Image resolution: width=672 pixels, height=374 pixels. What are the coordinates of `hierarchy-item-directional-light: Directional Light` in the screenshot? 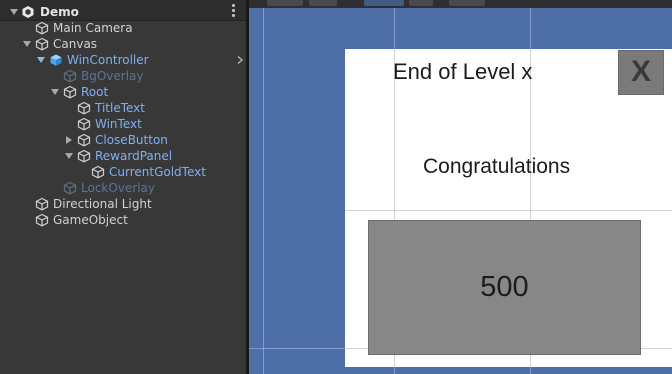 It's located at (115, 204).